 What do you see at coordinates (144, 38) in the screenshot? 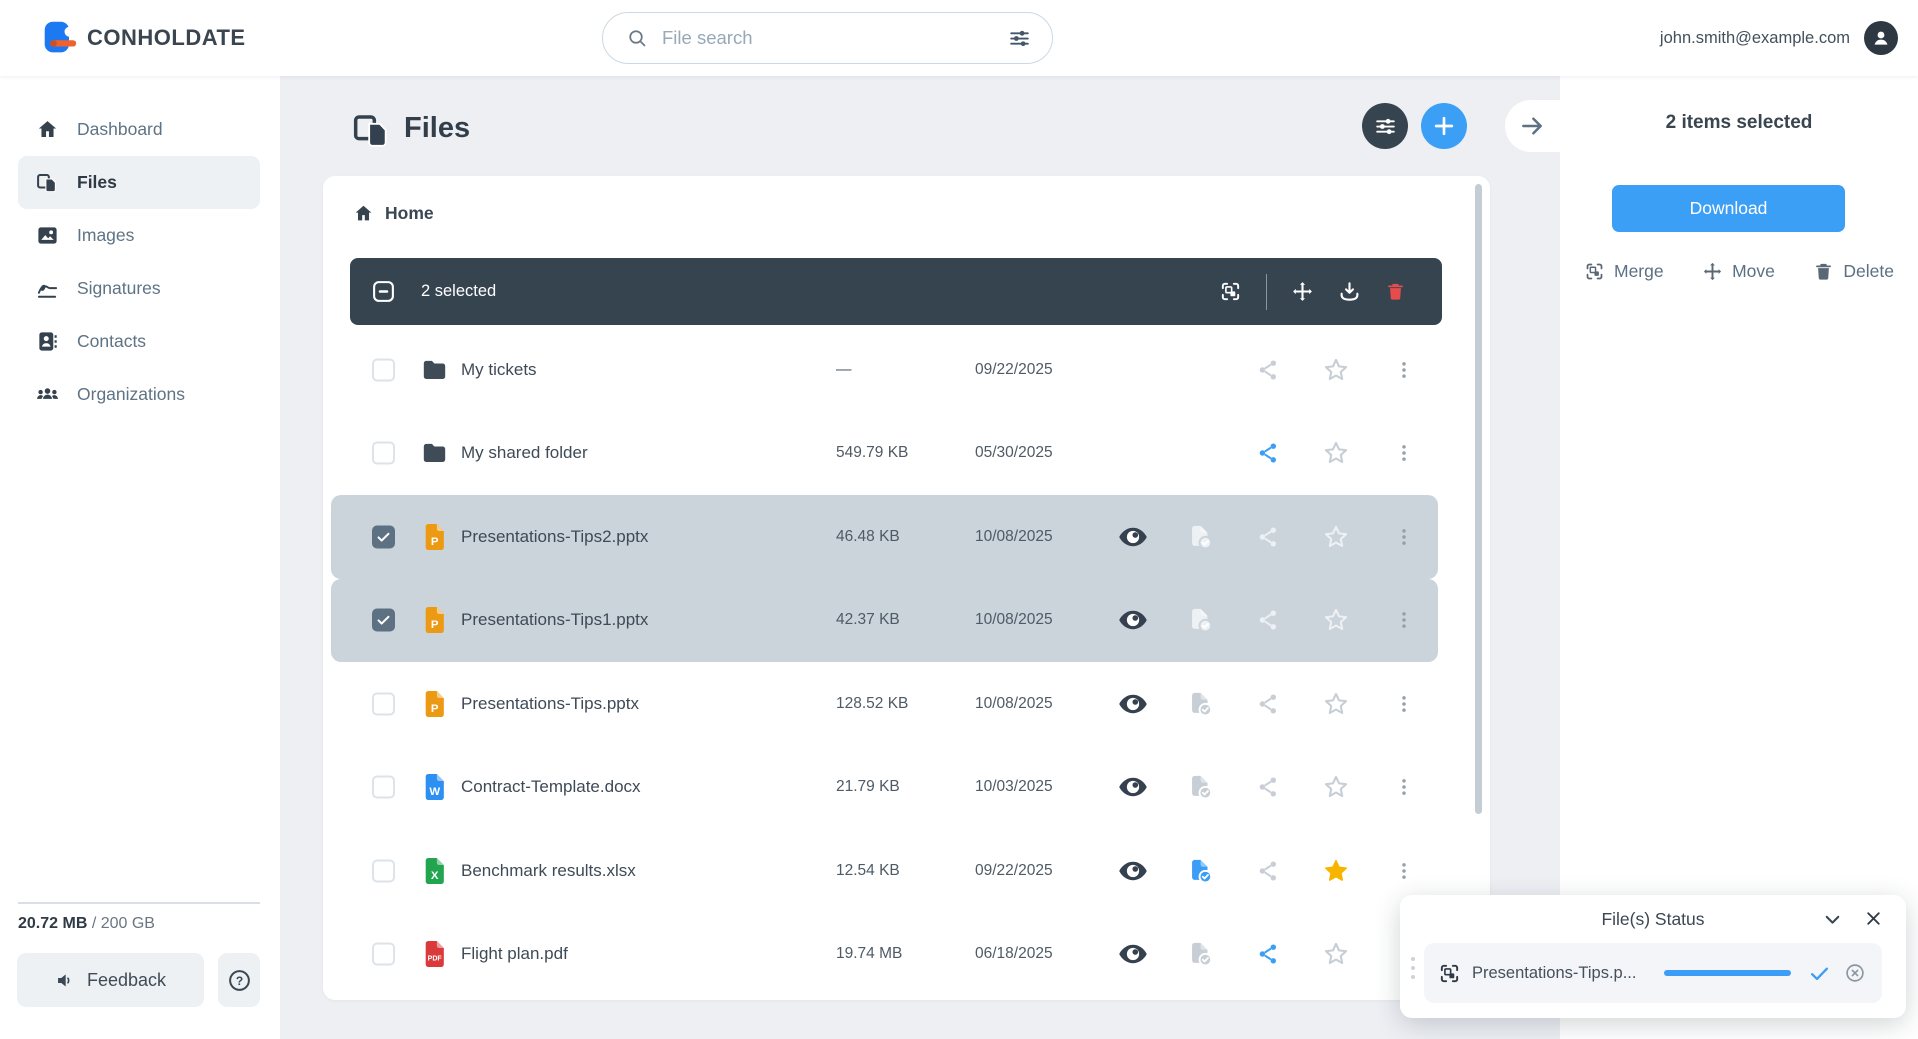
I see `brand-logo-group: CONHOLDATE` at bounding box center [144, 38].